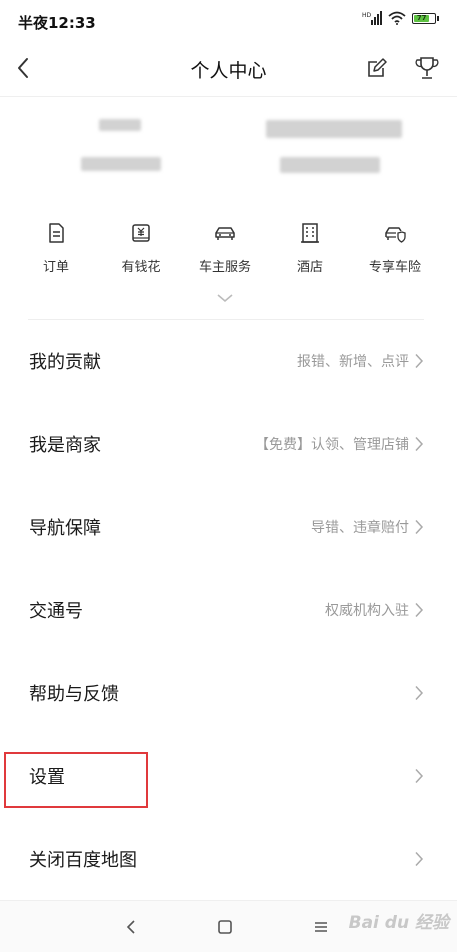 This screenshot has height=952, width=457. Describe the element at coordinates (120, 125) in the screenshot. I see `blurred-username` at that location.